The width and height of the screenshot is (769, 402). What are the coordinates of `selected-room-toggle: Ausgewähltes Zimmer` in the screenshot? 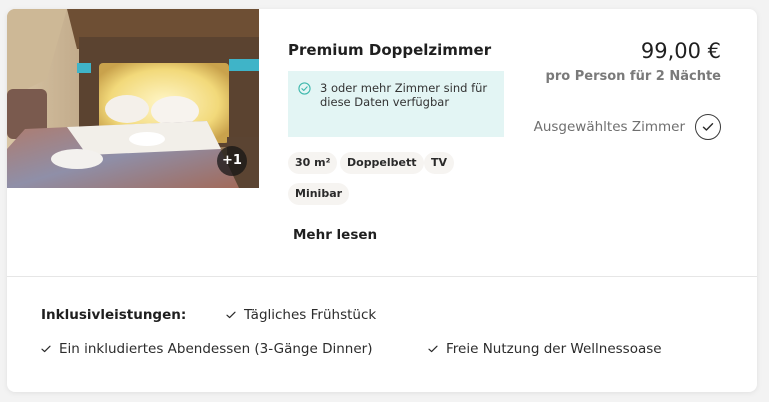 It's located at (627, 127).